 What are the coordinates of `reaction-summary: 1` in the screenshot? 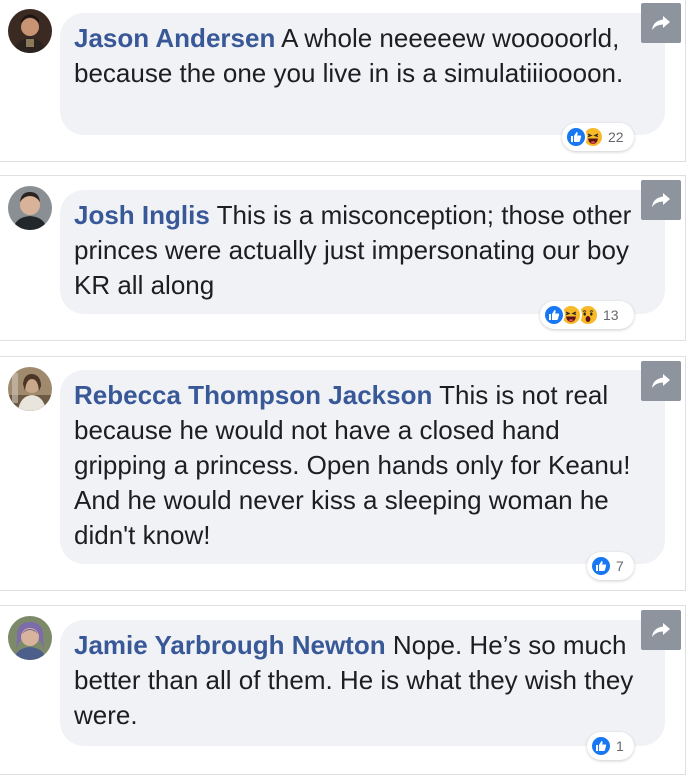 It's located at (610, 746).